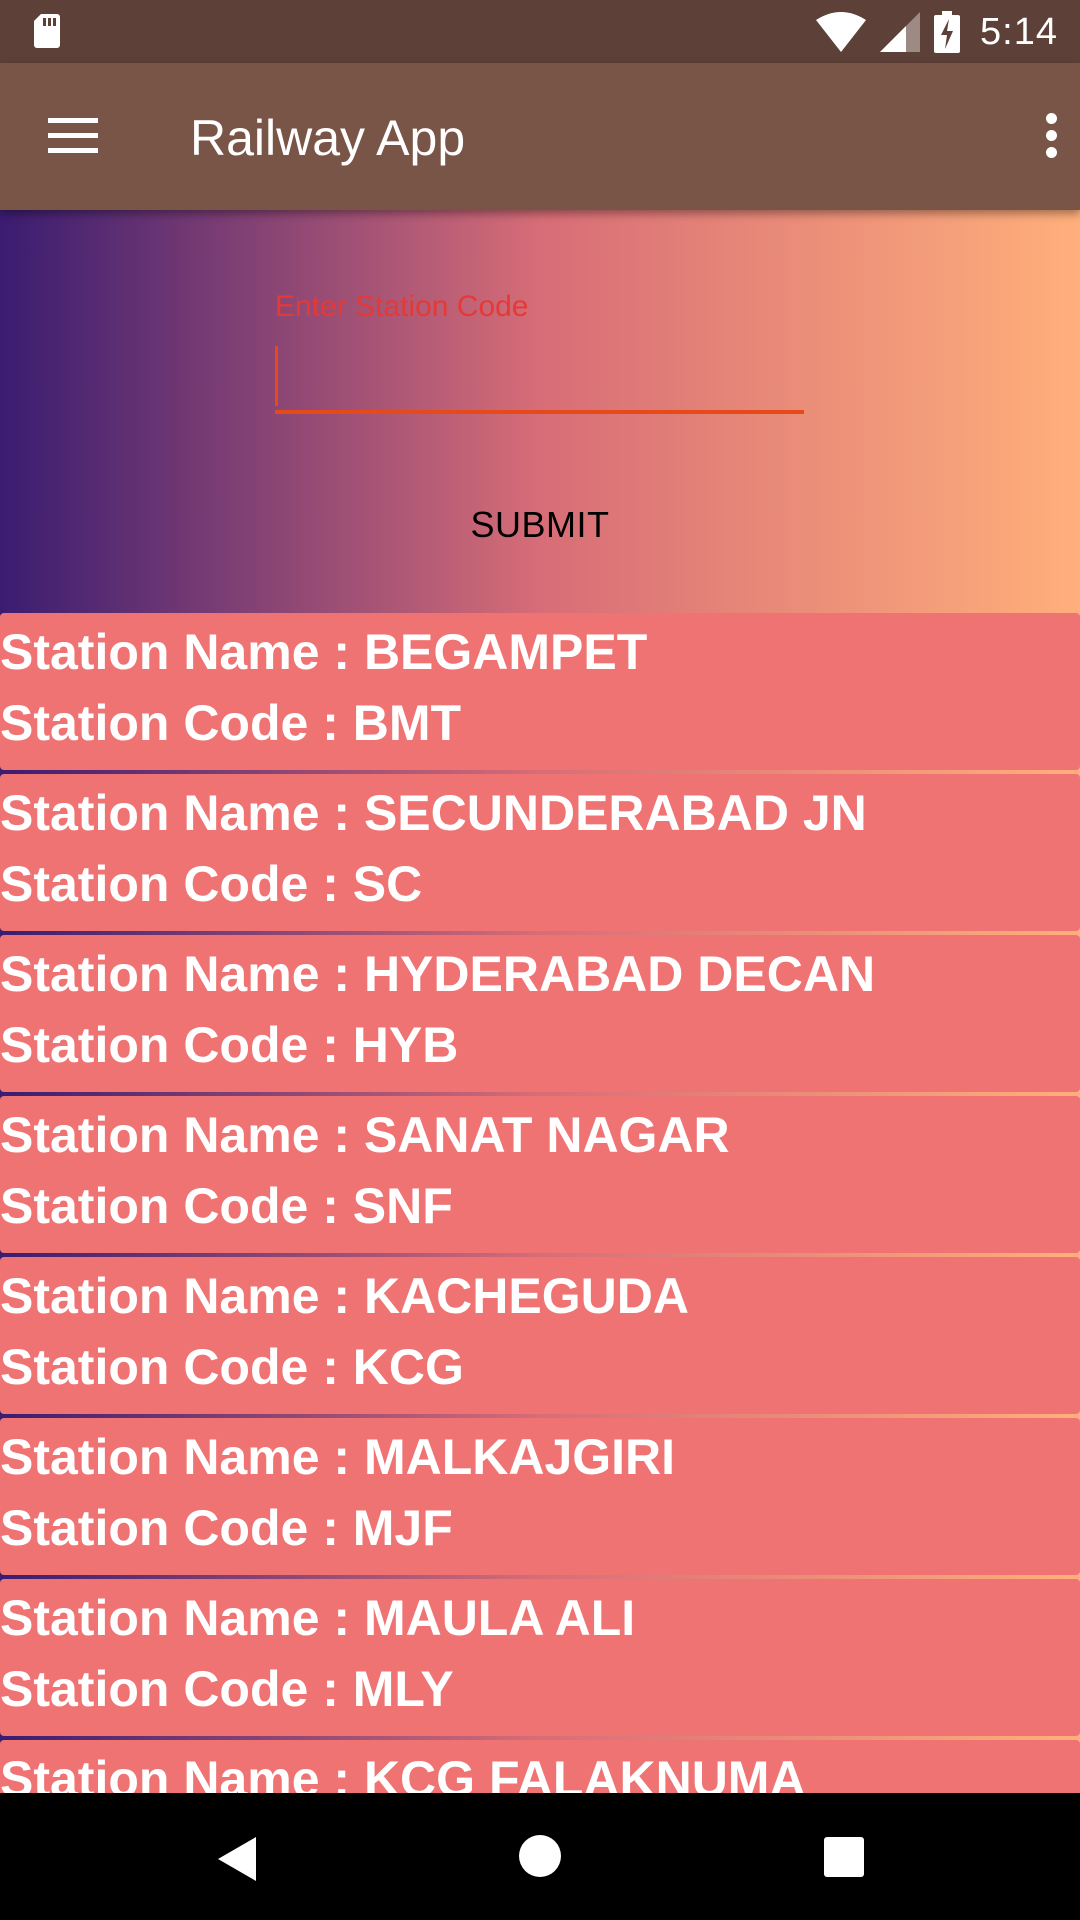  I want to click on recent-apps-icon, so click(844, 1857).